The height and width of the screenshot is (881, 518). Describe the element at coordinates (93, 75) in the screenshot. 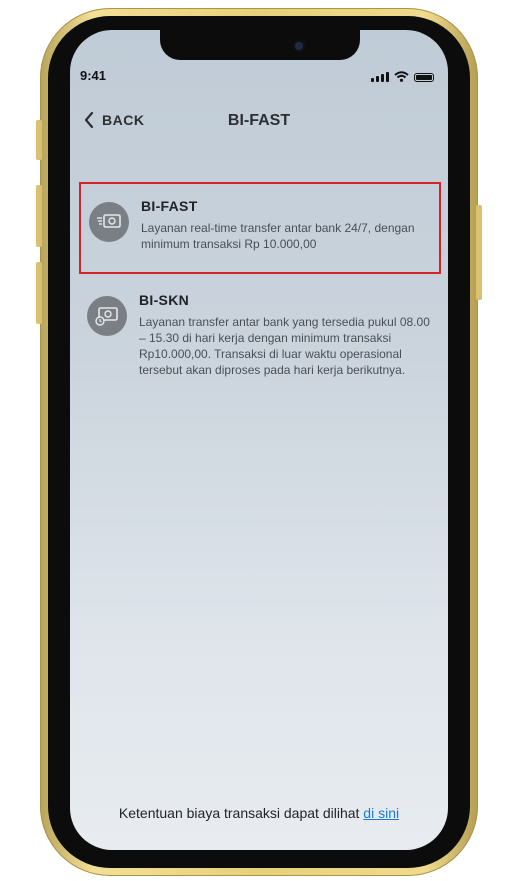

I see `status-time: 9:41` at that location.